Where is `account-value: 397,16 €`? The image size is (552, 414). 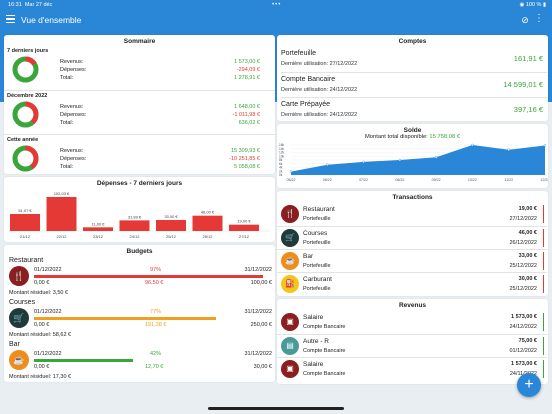 account-value: 397,16 € is located at coordinates (528, 109).